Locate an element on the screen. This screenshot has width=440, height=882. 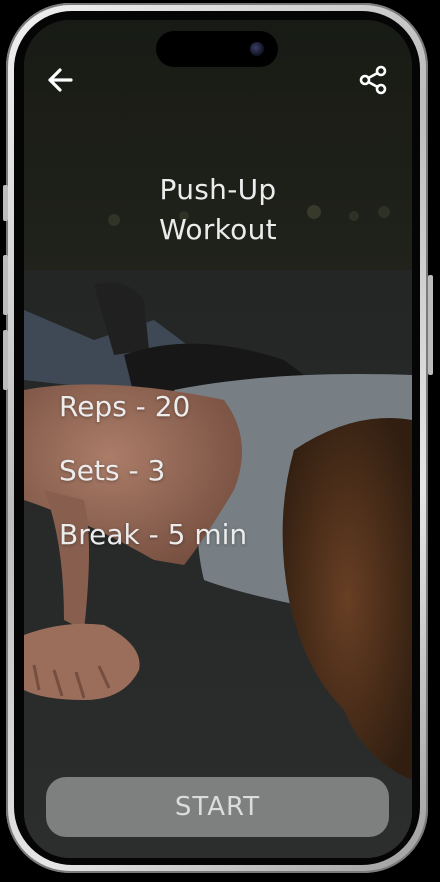
power-button is located at coordinates (430, 325).